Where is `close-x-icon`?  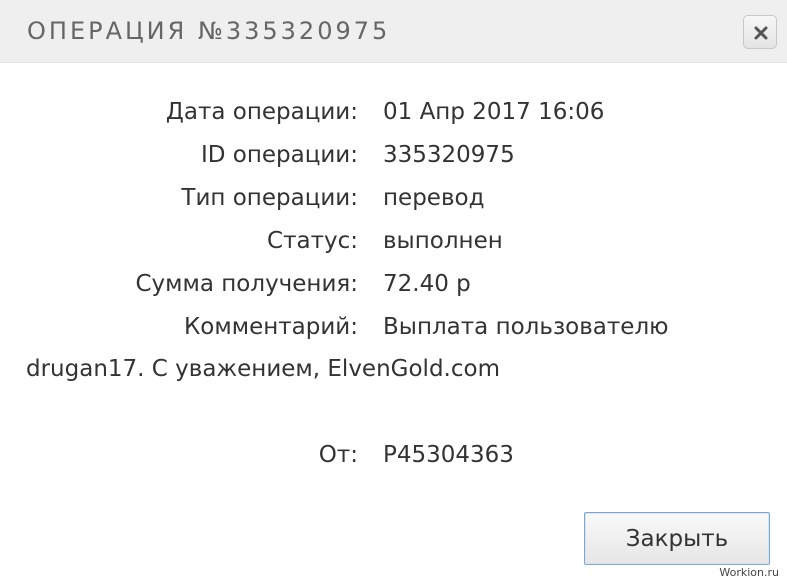
close-x-icon is located at coordinates (761, 33).